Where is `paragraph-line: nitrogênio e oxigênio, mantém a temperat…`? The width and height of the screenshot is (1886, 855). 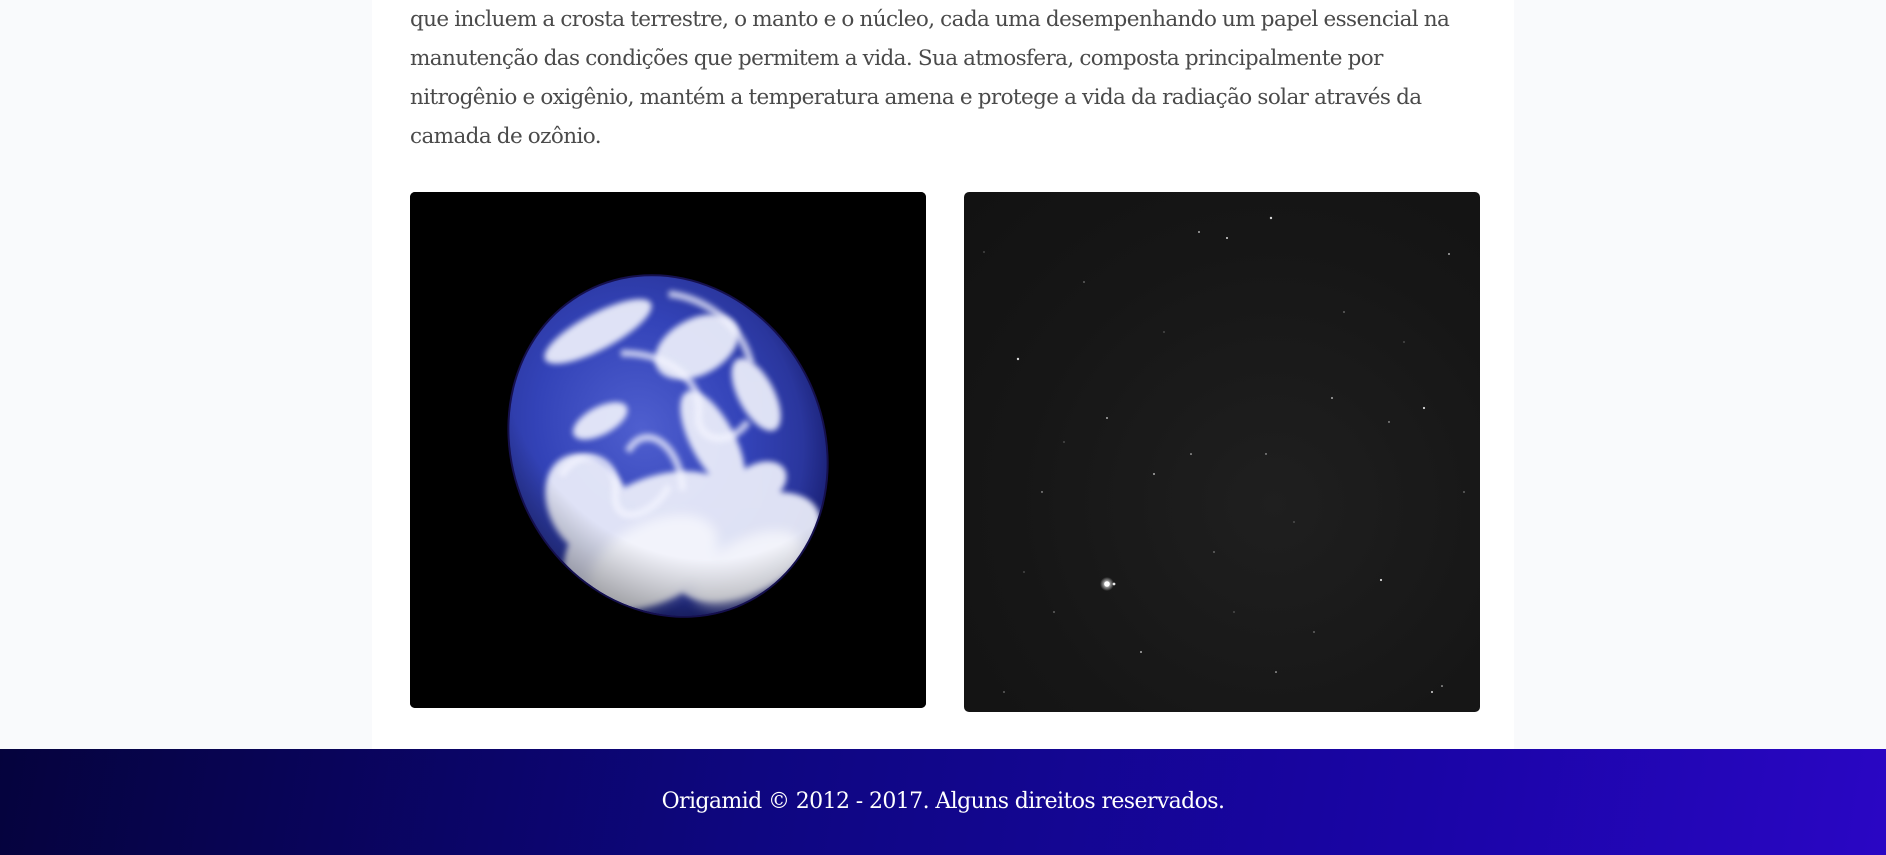 paragraph-line: nitrogênio e oxigênio, mantém a temperat… is located at coordinates (916, 97).